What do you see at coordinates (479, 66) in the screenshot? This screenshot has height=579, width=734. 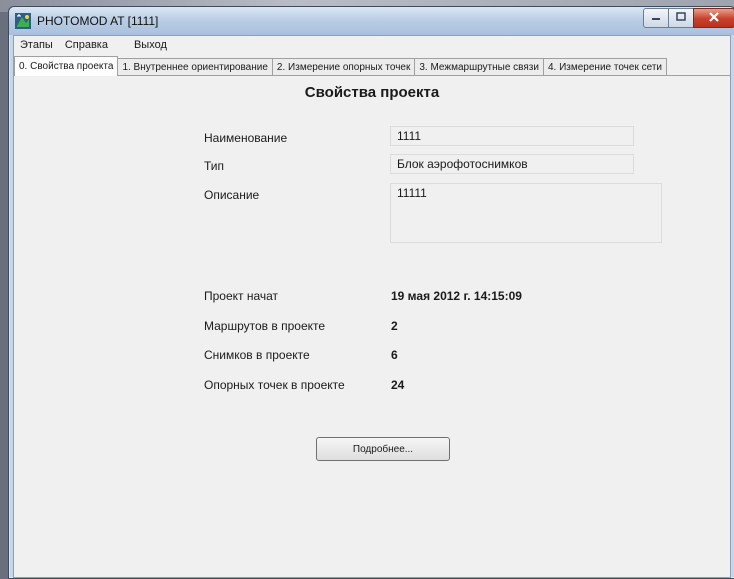 I see `tab-tie-points: 3. Межмаршрутные связи` at bounding box center [479, 66].